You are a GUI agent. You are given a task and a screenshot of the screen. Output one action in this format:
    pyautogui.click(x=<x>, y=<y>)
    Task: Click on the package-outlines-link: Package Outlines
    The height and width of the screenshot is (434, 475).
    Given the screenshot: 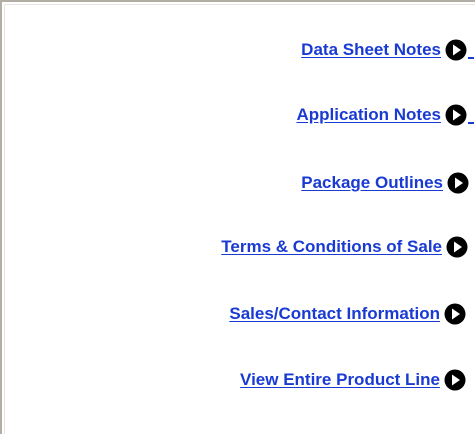 What is the action you would take?
    pyautogui.click(x=385, y=183)
    